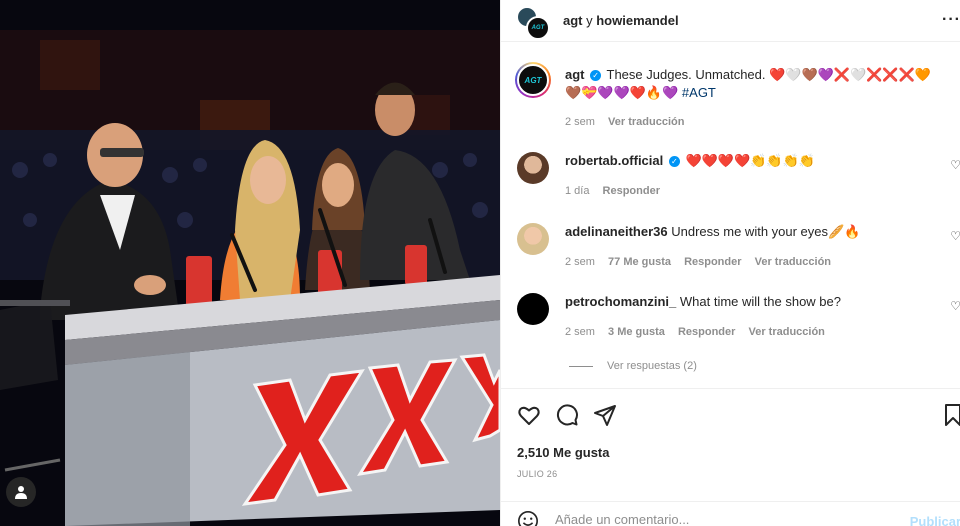 The width and height of the screenshot is (960, 526). What do you see at coordinates (715, 519) in the screenshot?
I see `comment-input` at bounding box center [715, 519].